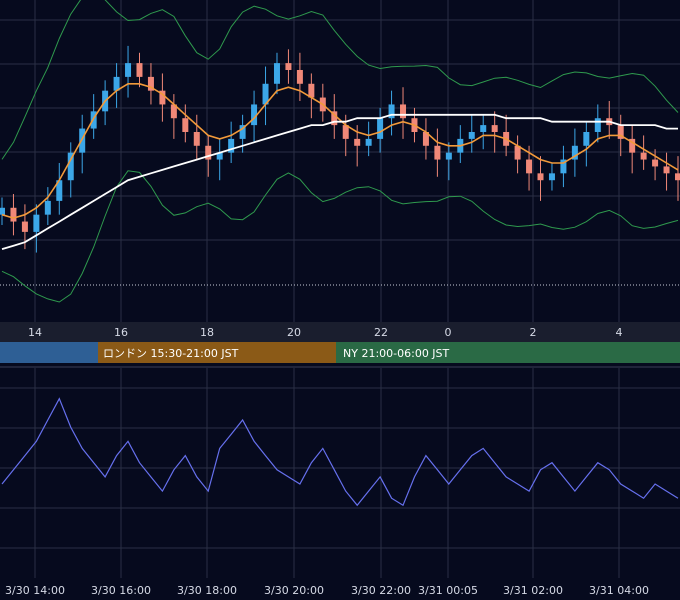  Describe the element at coordinates (448, 332) in the screenshot. I see `price-axis-tick-0: 0` at that location.